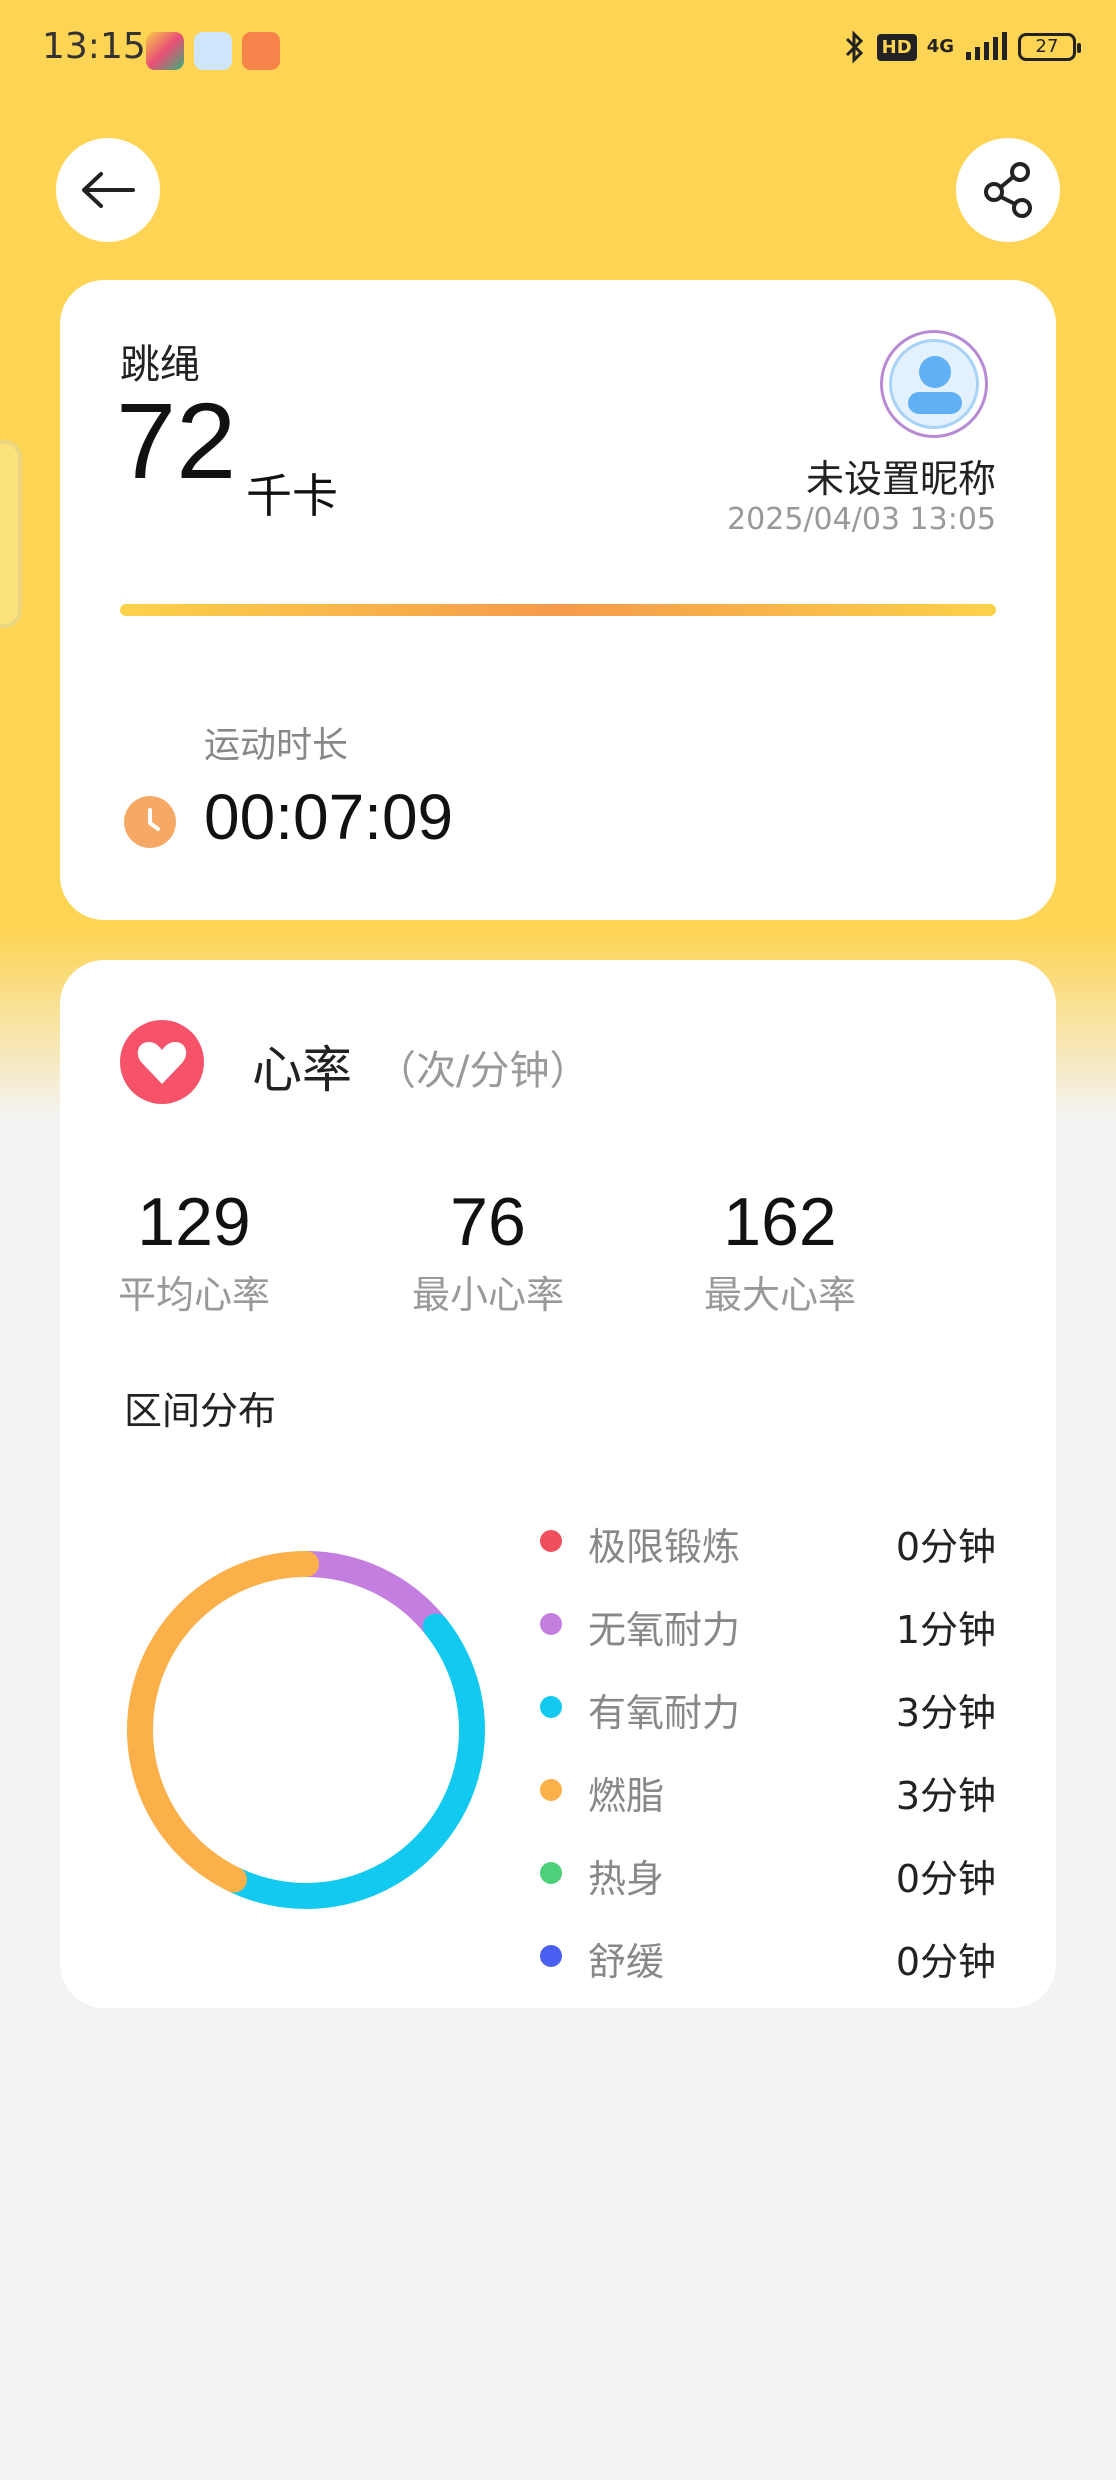 This screenshot has height=2480, width=1116. Describe the element at coordinates (768, 1966) in the screenshot. I see `legend-row-relax: 舒缓 0分钟` at that location.